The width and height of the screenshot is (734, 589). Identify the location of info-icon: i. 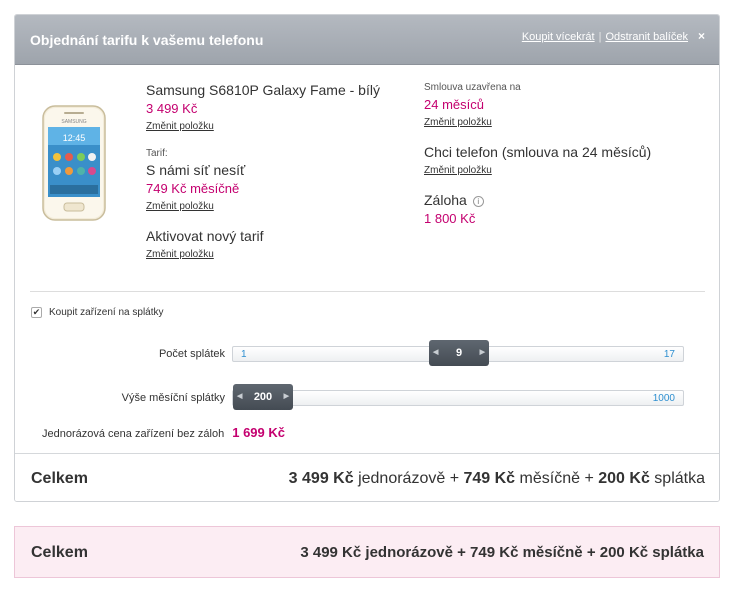
(478, 201).